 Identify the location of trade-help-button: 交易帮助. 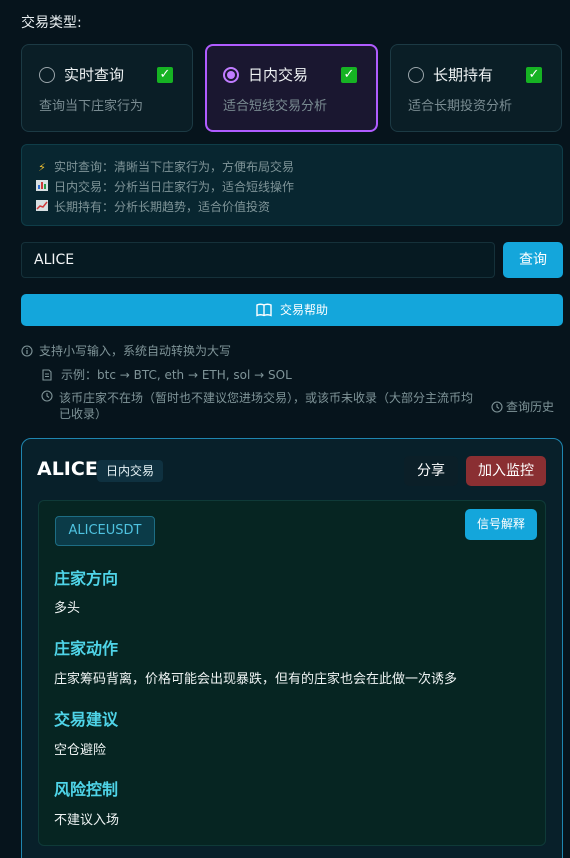
(292, 310).